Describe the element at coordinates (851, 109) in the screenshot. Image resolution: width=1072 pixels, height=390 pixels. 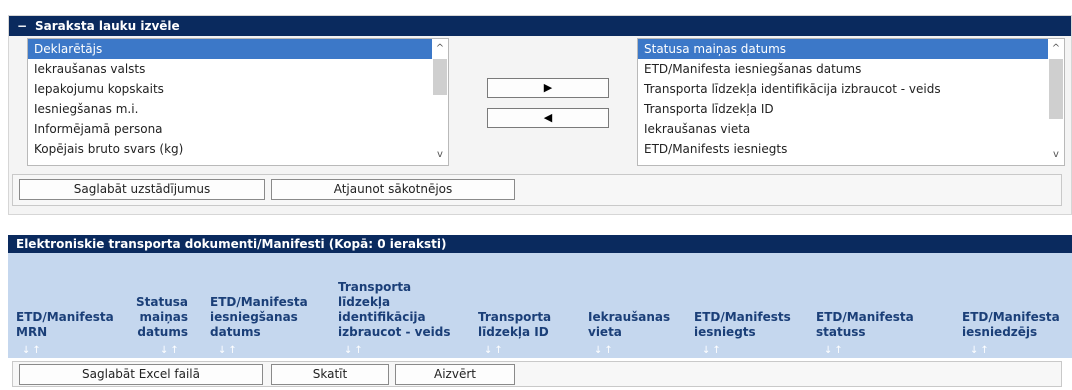
I see `list-item: Transporta līdzekļa ID` at that location.